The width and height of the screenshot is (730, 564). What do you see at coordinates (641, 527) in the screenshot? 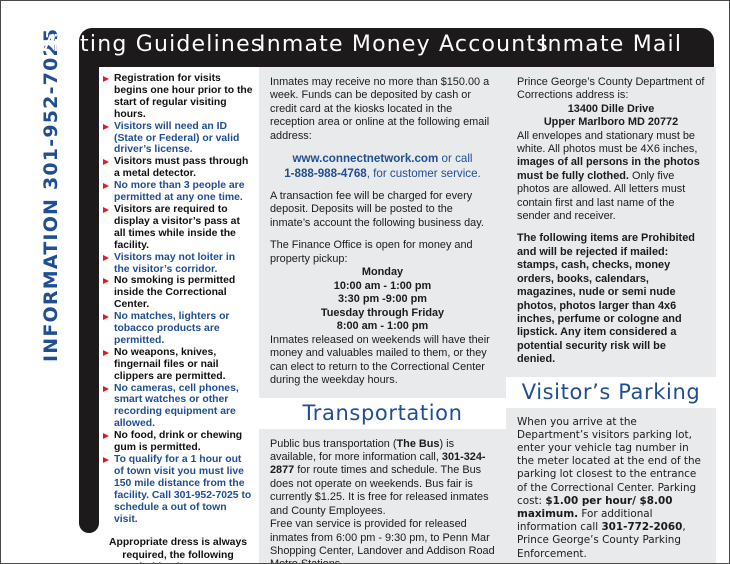
I see `parking-enforcement-phone: 301-772-2060` at bounding box center [641, 527].